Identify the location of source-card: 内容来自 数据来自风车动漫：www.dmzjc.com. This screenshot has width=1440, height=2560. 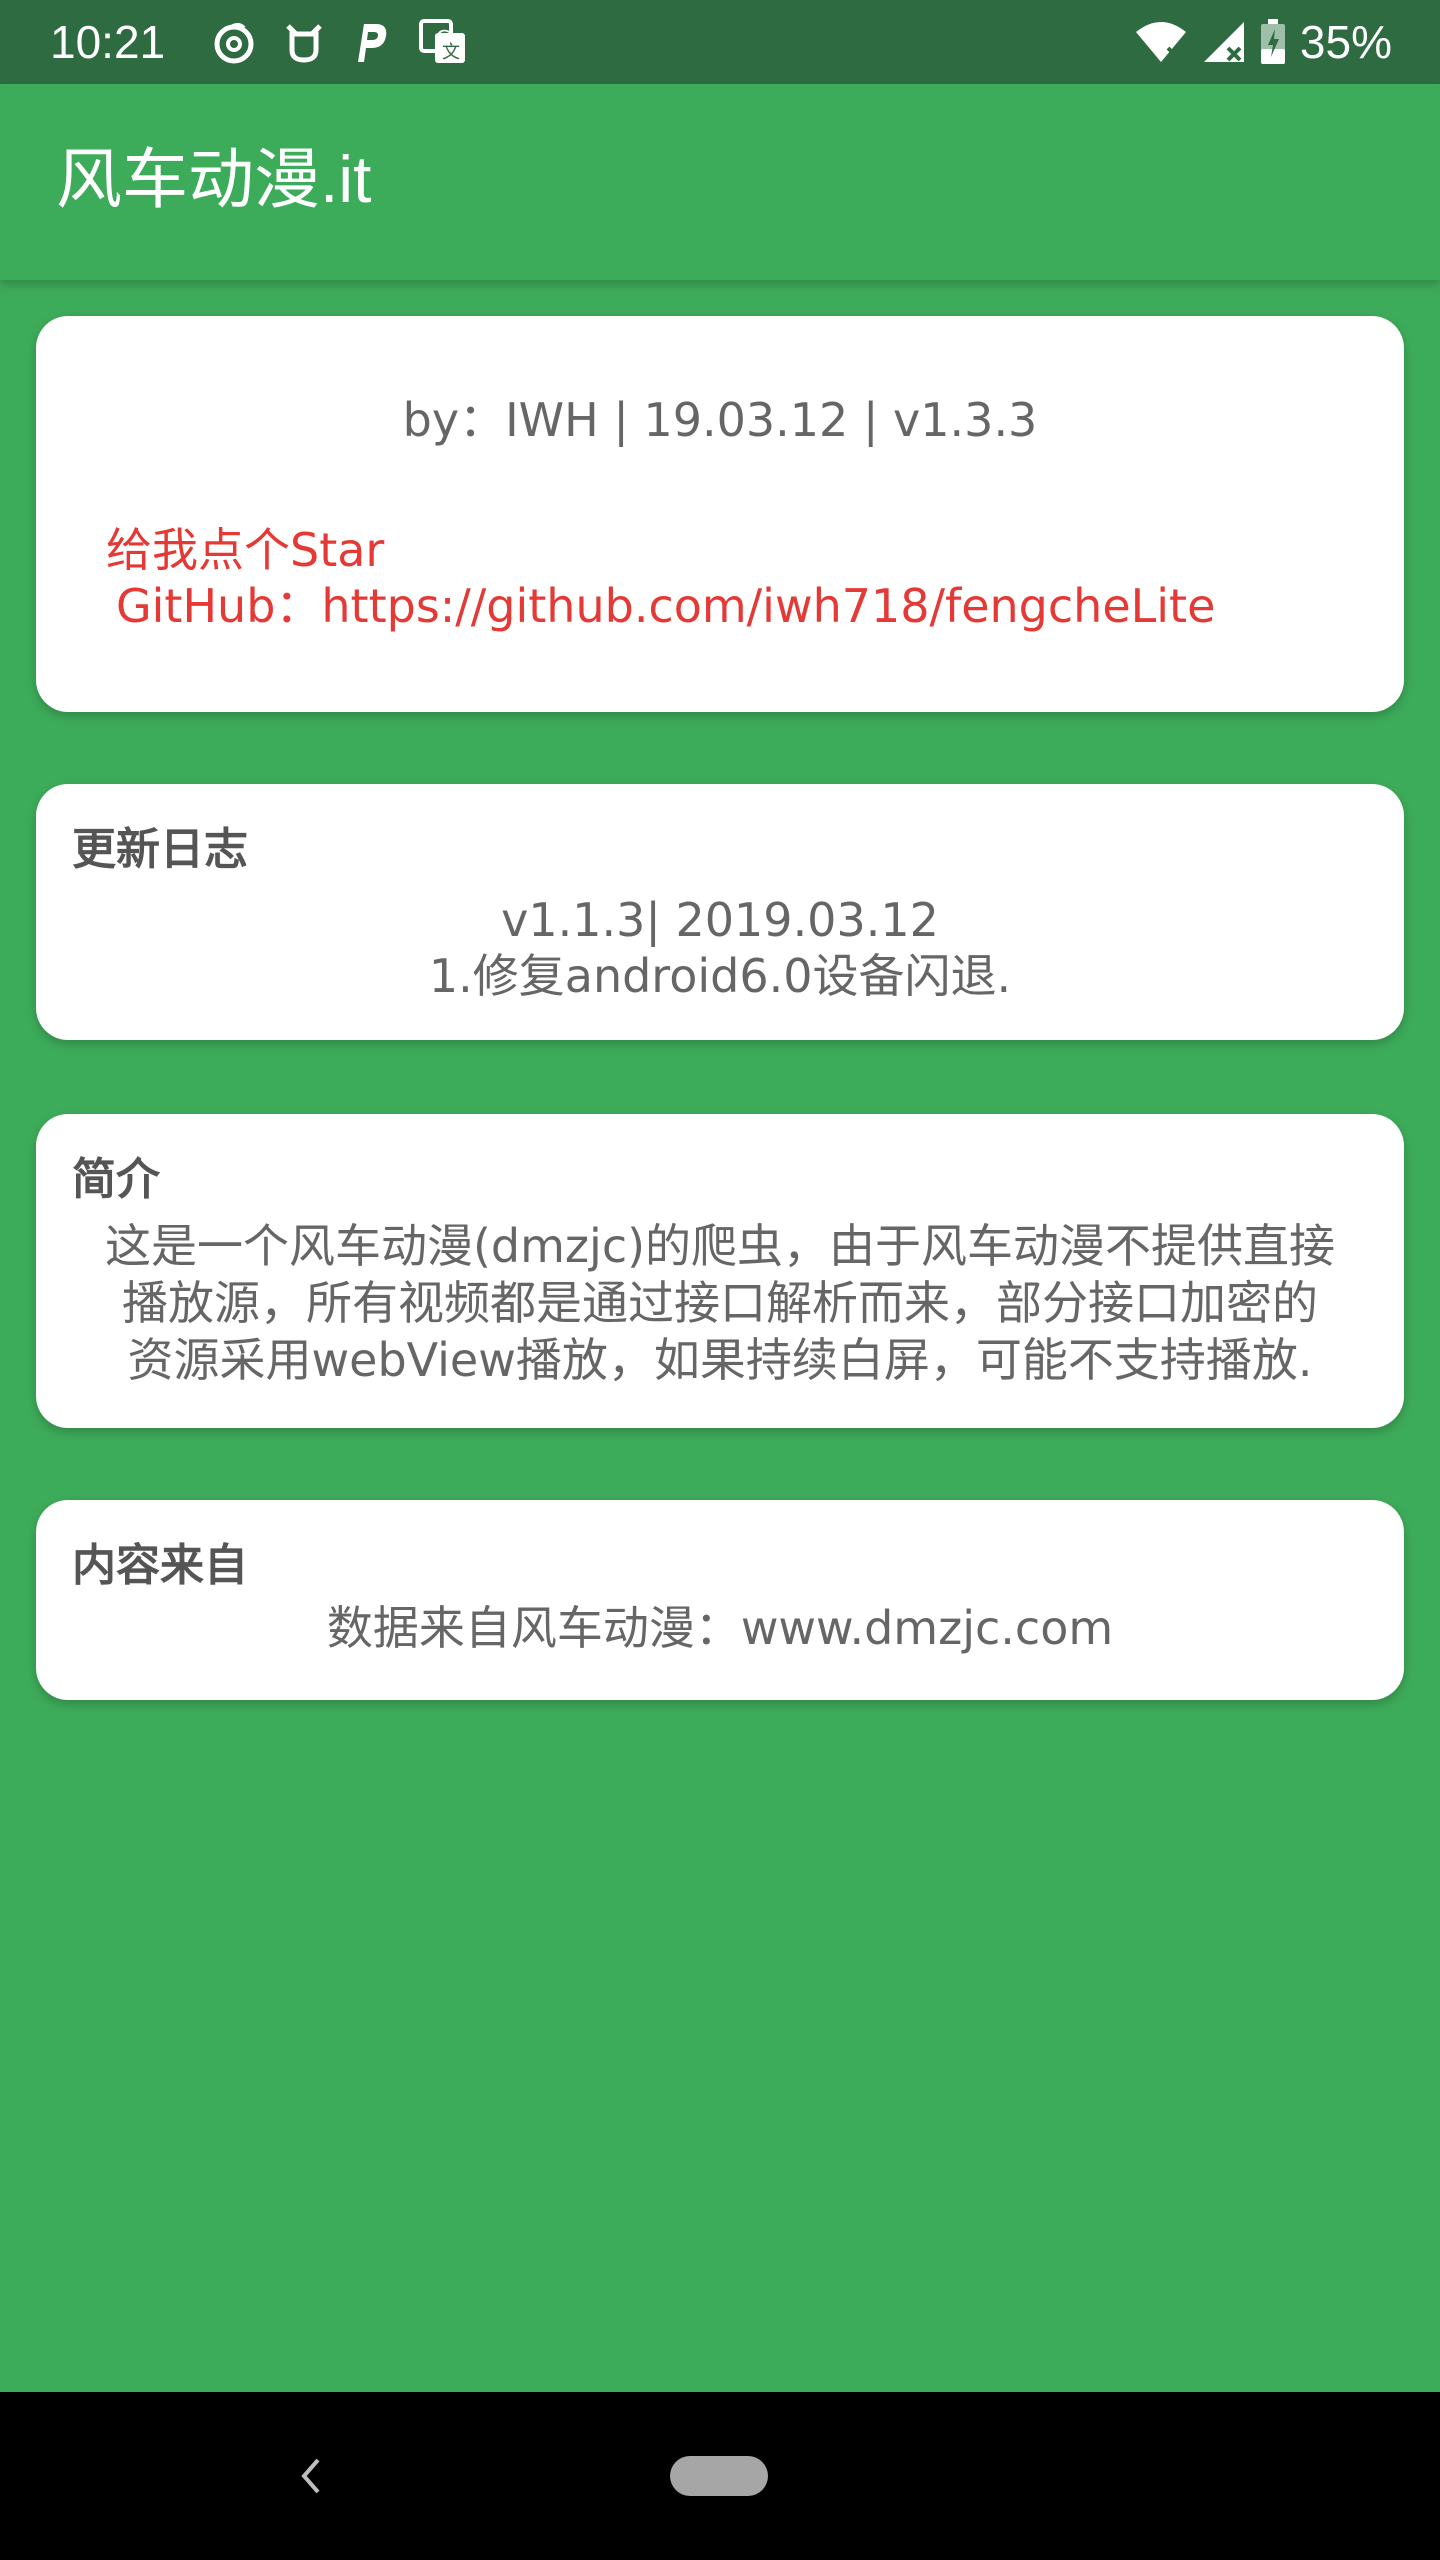
(720, 1600).